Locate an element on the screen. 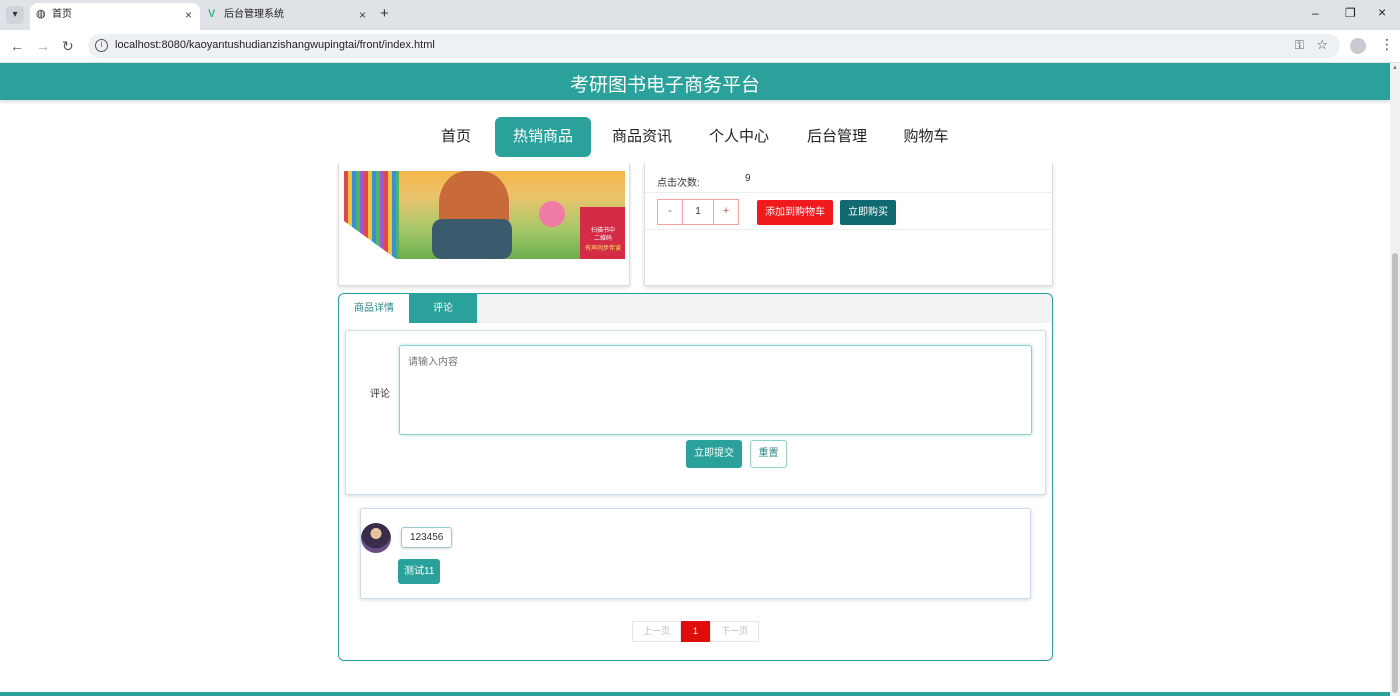 Image resolution: width=1400 pixels, height=696 pixels. buy-now-button: 立即购买 is located at coordinates (868, 212).